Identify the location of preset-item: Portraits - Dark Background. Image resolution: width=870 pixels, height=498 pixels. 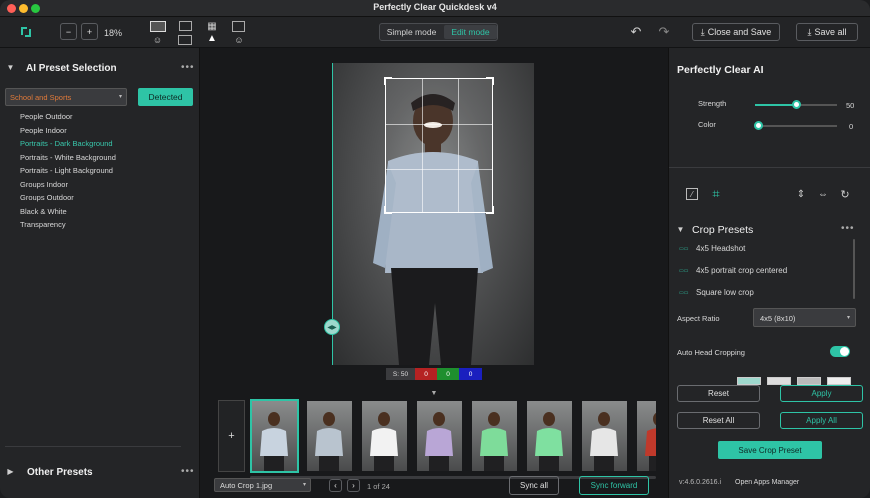
(66, 143).